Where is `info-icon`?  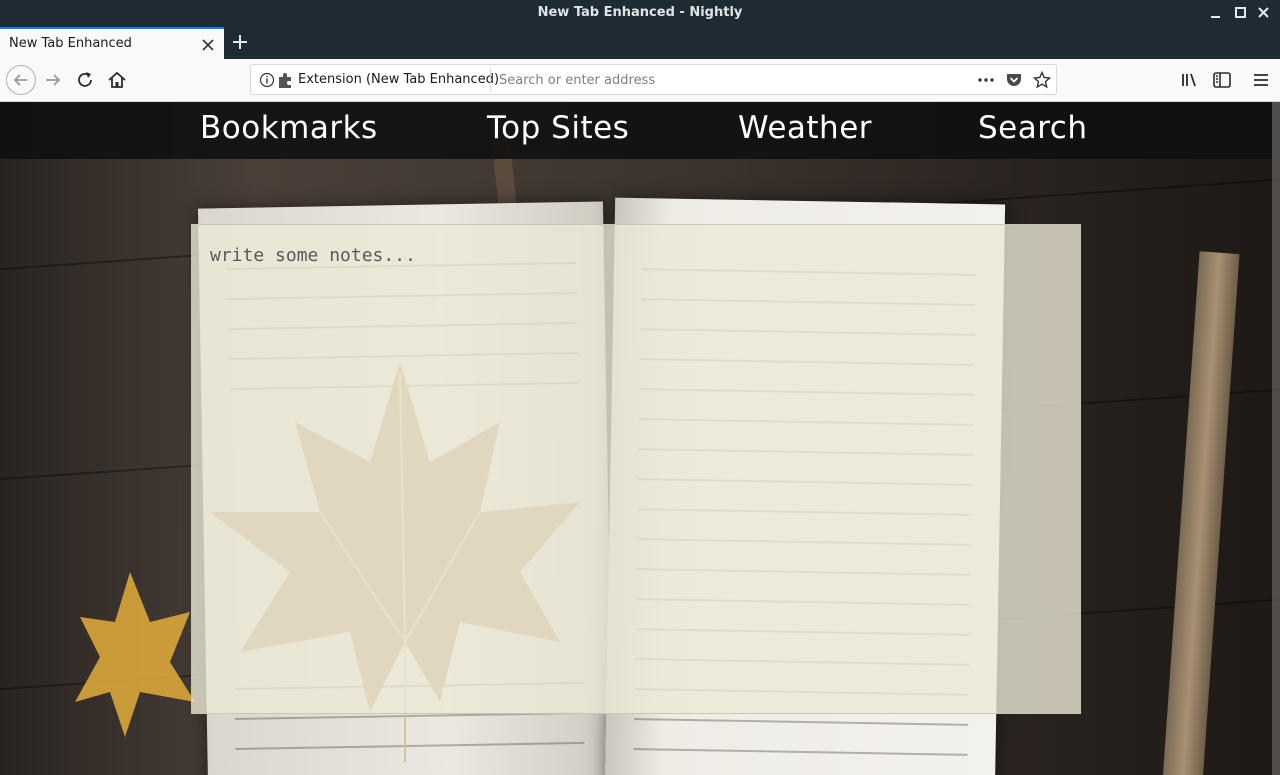 info-icon is located at coordinates (267, 80).